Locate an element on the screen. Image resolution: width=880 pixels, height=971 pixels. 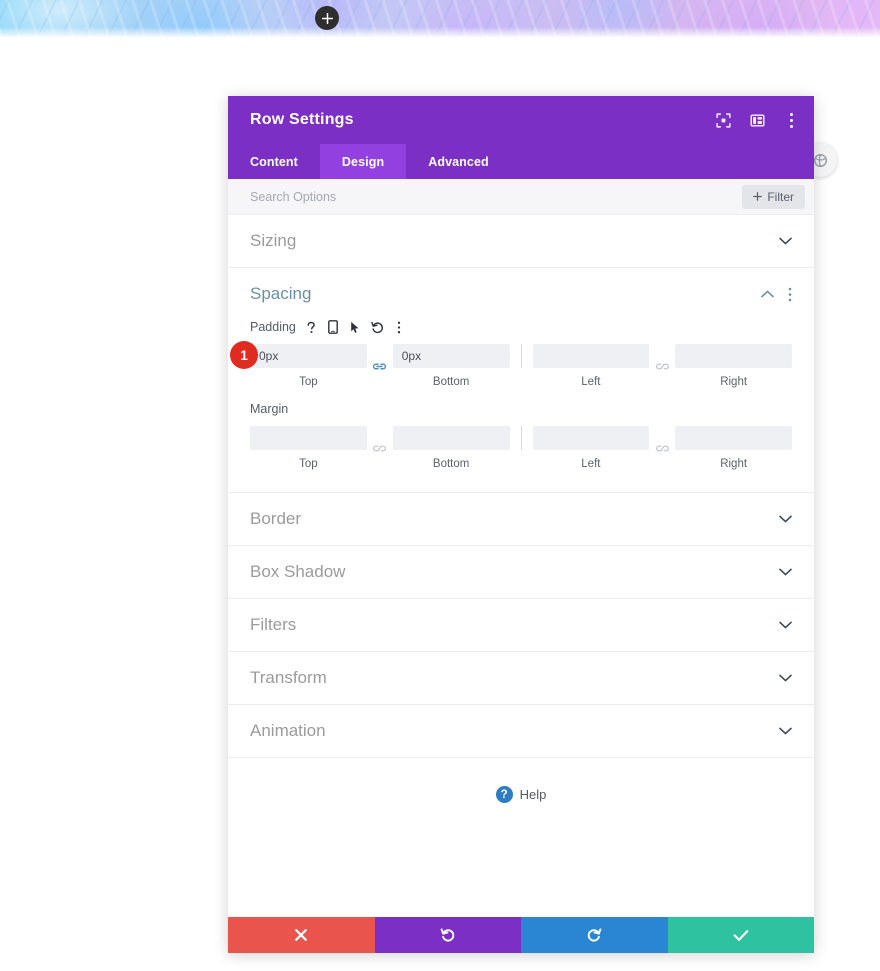
modal-tabs: Content Design Advanced is located at coordinates (521, 161).